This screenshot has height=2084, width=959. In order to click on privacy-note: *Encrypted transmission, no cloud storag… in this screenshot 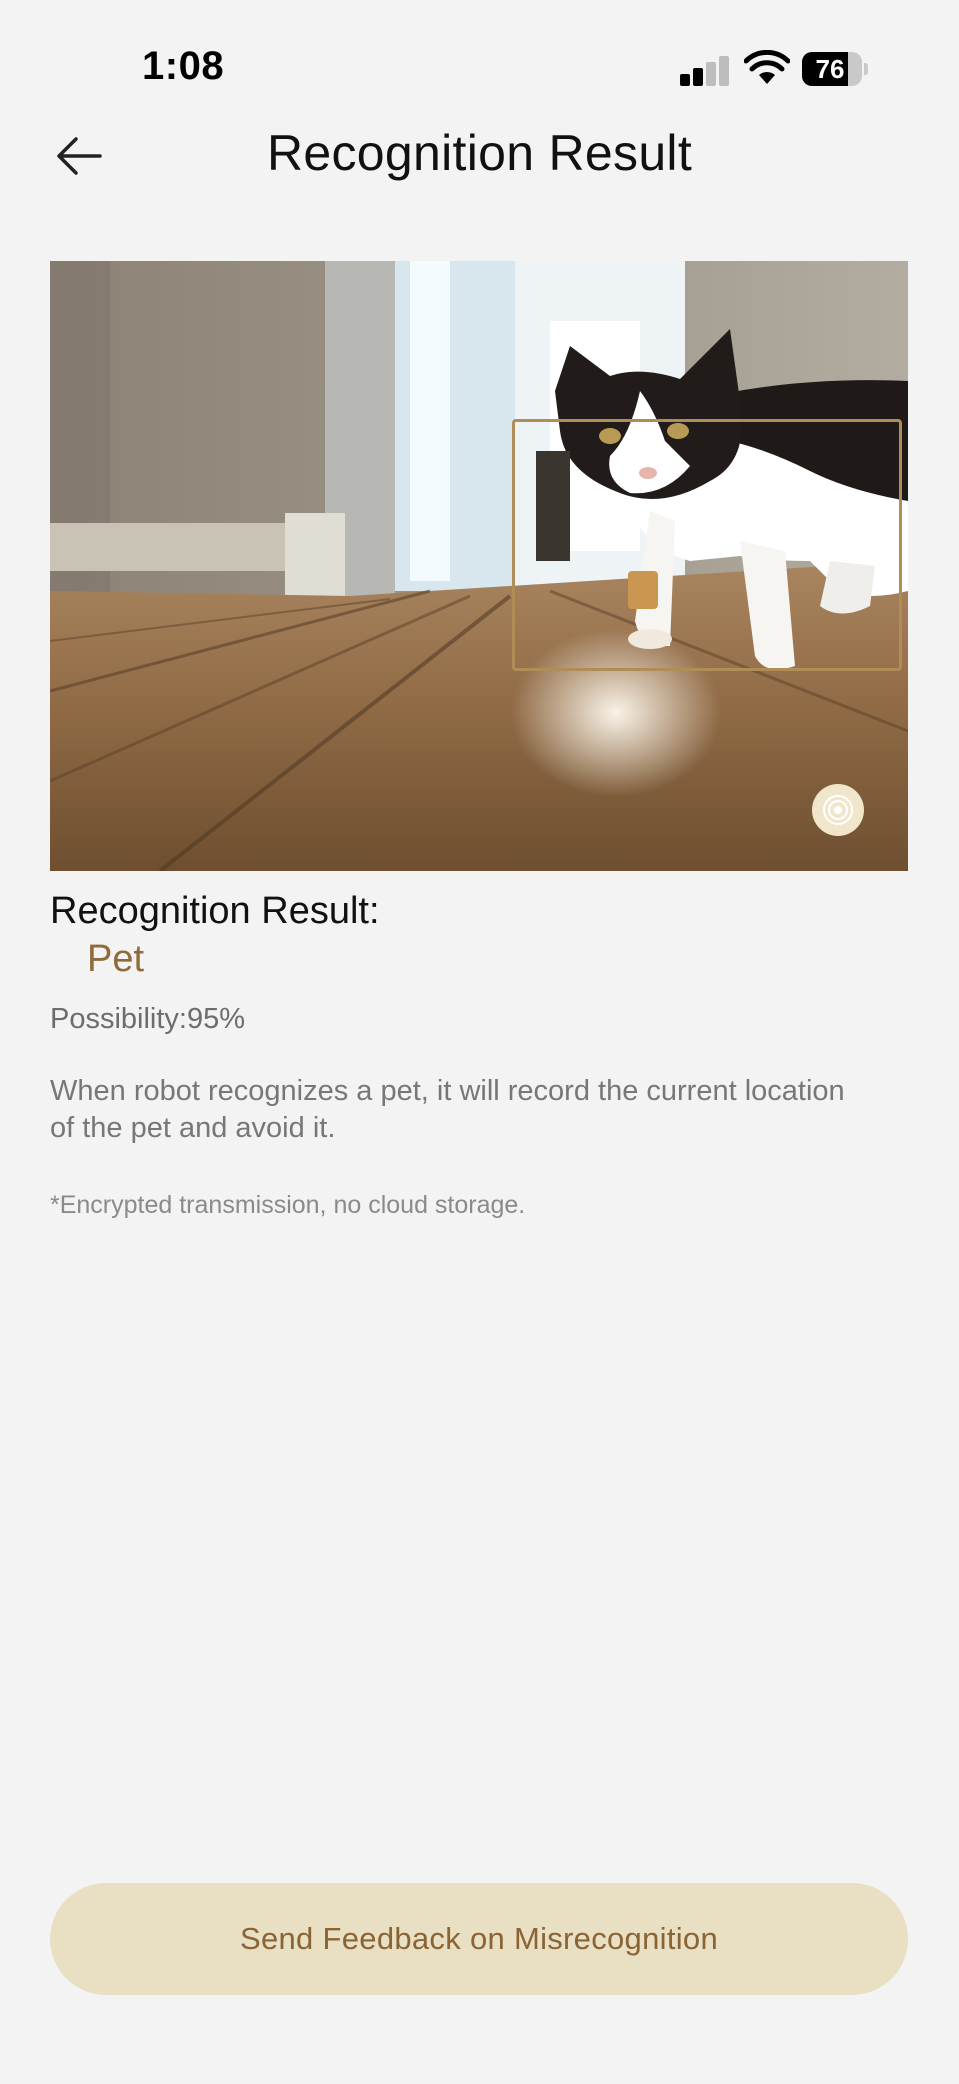, I will do `click(288, 1205)`.